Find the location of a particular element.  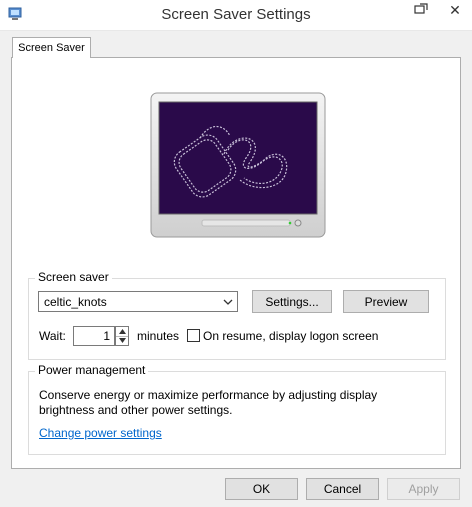

minutes-label: minutes is located at coordinates (158, 336).